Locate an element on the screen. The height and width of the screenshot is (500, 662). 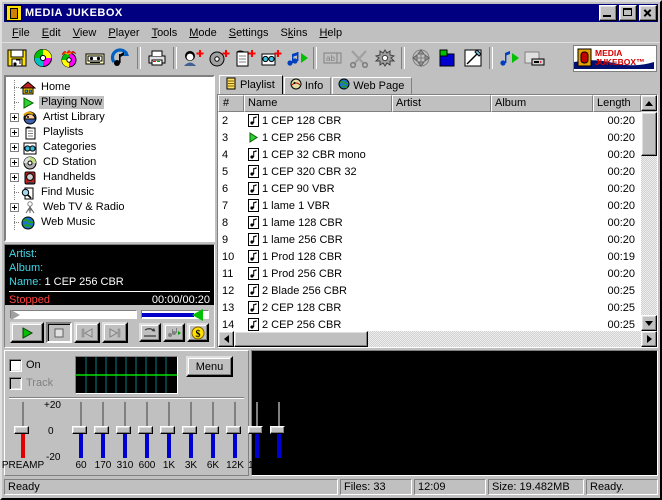
table-row: 4 1 CEP 32 CBR mono 00:20 is located at coordinates (429, 154).